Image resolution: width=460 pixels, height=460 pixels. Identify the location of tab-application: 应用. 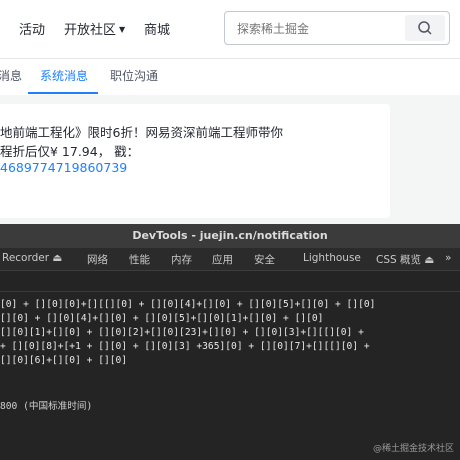
(222, 259).